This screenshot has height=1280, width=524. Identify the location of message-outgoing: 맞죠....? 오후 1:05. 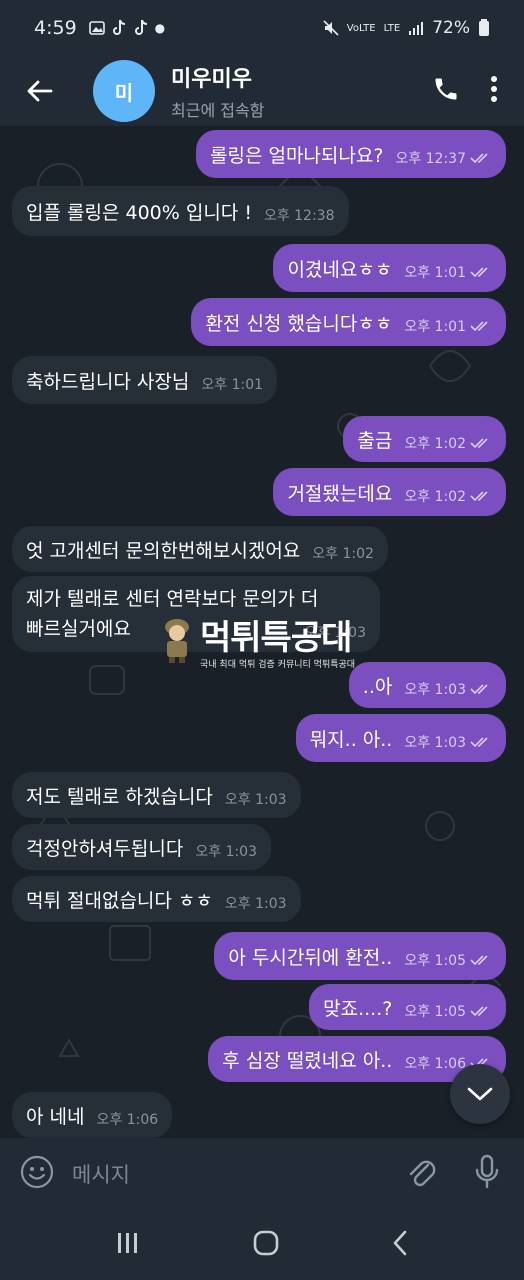
(407, 1007).